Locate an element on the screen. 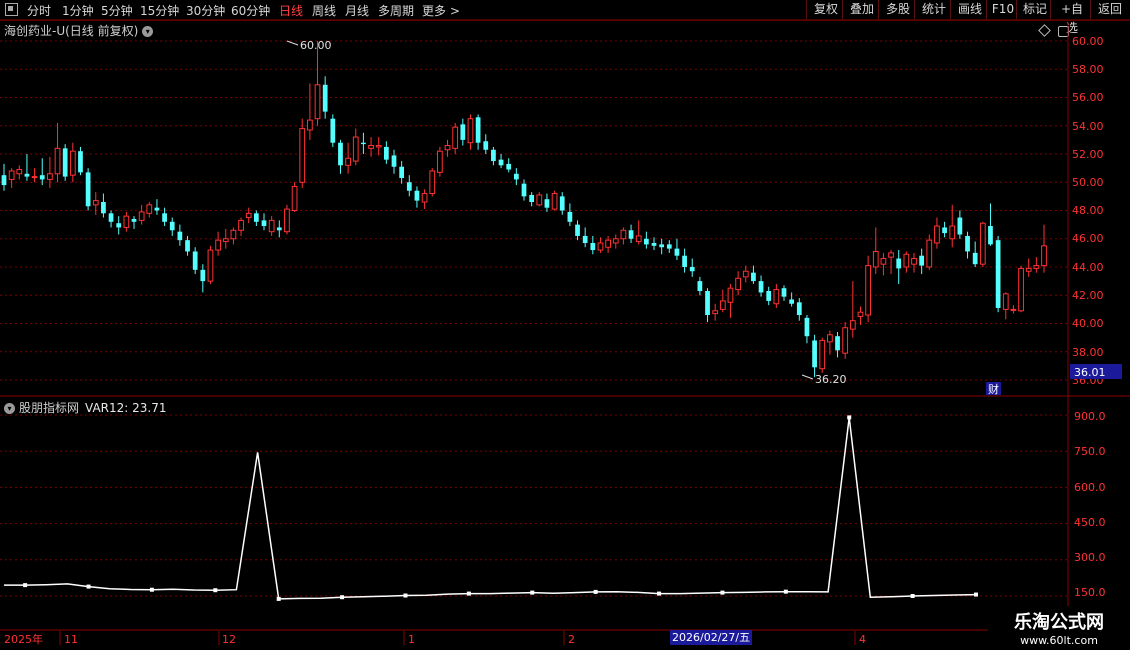 The image size is (1130, 650). date-label: 12 is located at coordinates (229, 639).